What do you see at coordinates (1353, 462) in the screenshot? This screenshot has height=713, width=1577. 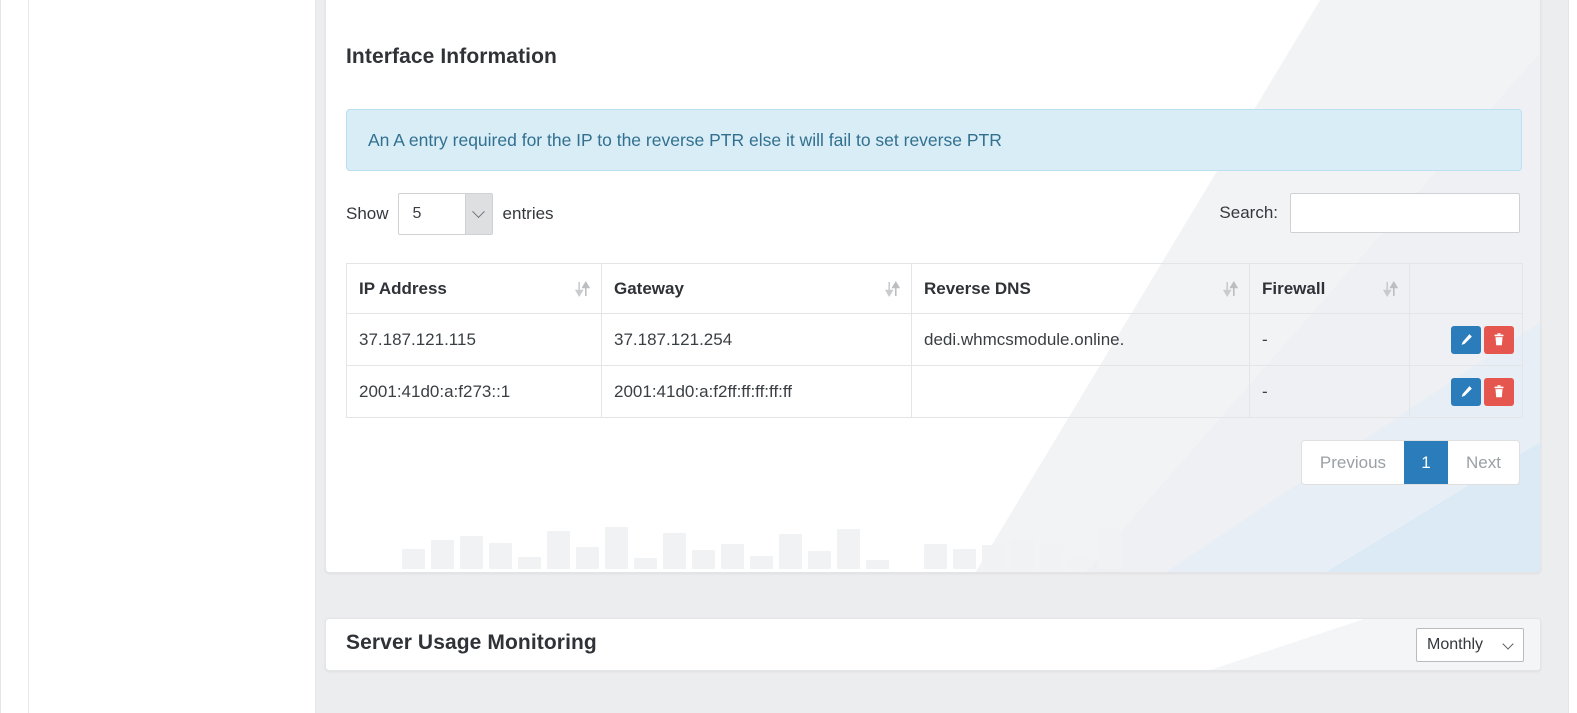 I see `pagination-previous-button: Previous` at bounding box center [1353, 462].